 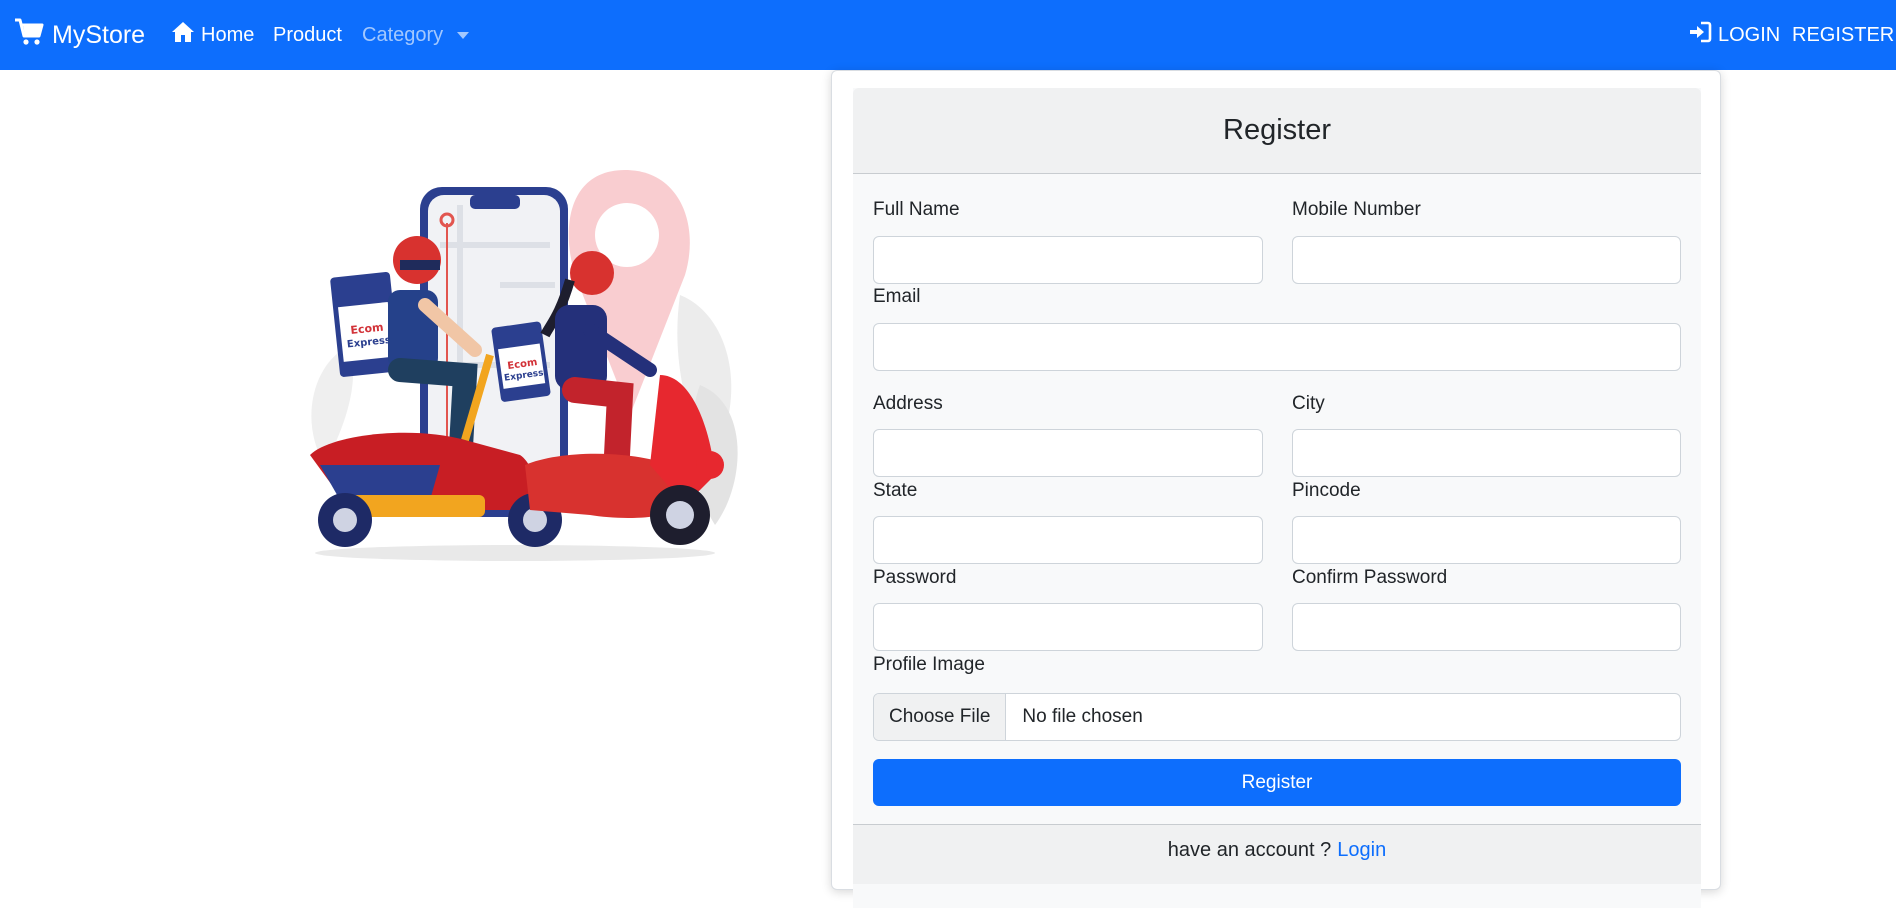 What do you see at coordinates (1361, 861) in the screenshot?
I see `footer-login-link: Login` at bounding box center [1361, 861].